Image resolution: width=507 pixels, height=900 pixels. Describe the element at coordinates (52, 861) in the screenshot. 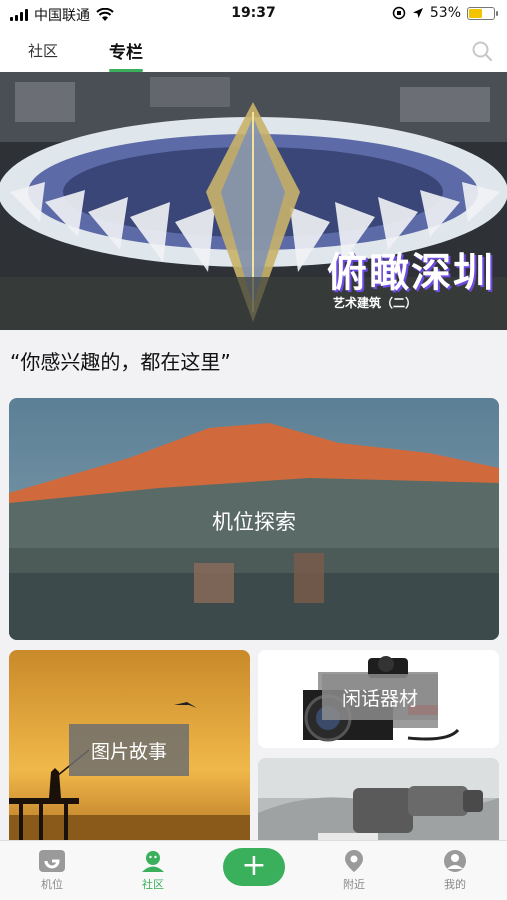

I see `camera-spot-icon` at that location.